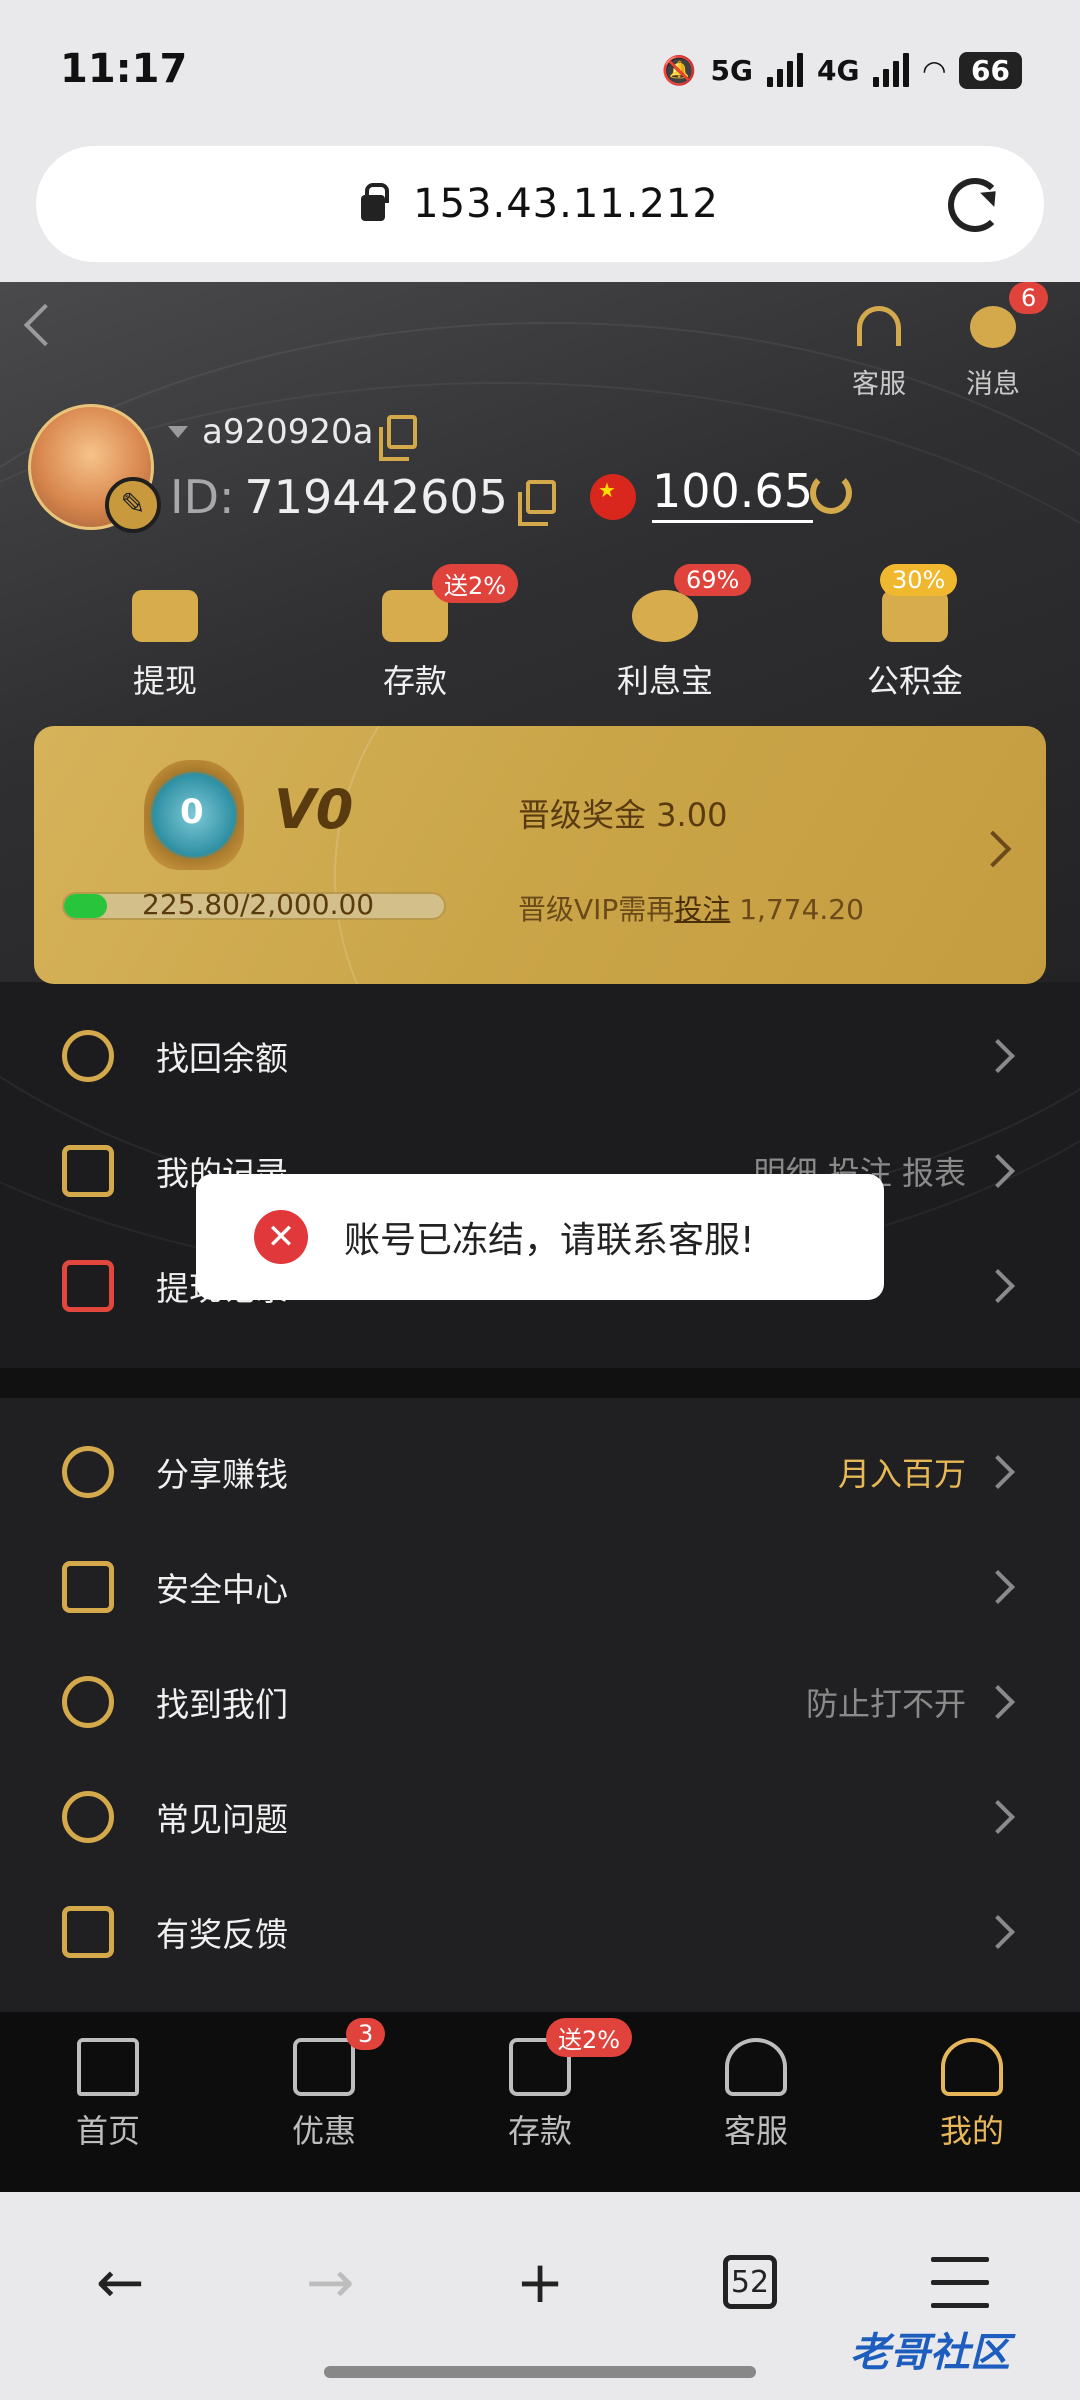 The image size is (1080, 2400). I want to click on action-deposit: 送2% 存款, so click(415, 633).